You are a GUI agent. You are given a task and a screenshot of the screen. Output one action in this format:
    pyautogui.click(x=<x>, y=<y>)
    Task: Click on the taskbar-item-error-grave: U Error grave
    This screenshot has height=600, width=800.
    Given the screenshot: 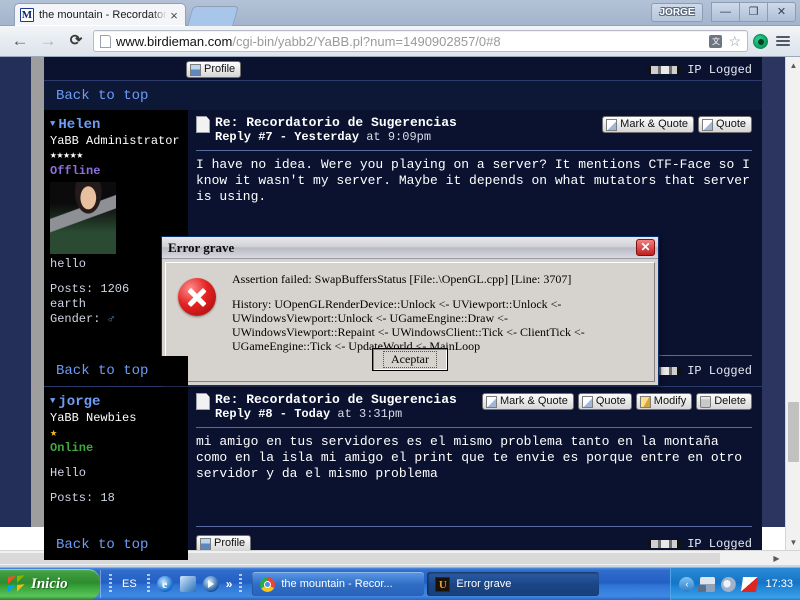 What is the action you would take?
    pyautogui.click(x=513, y=584)
    